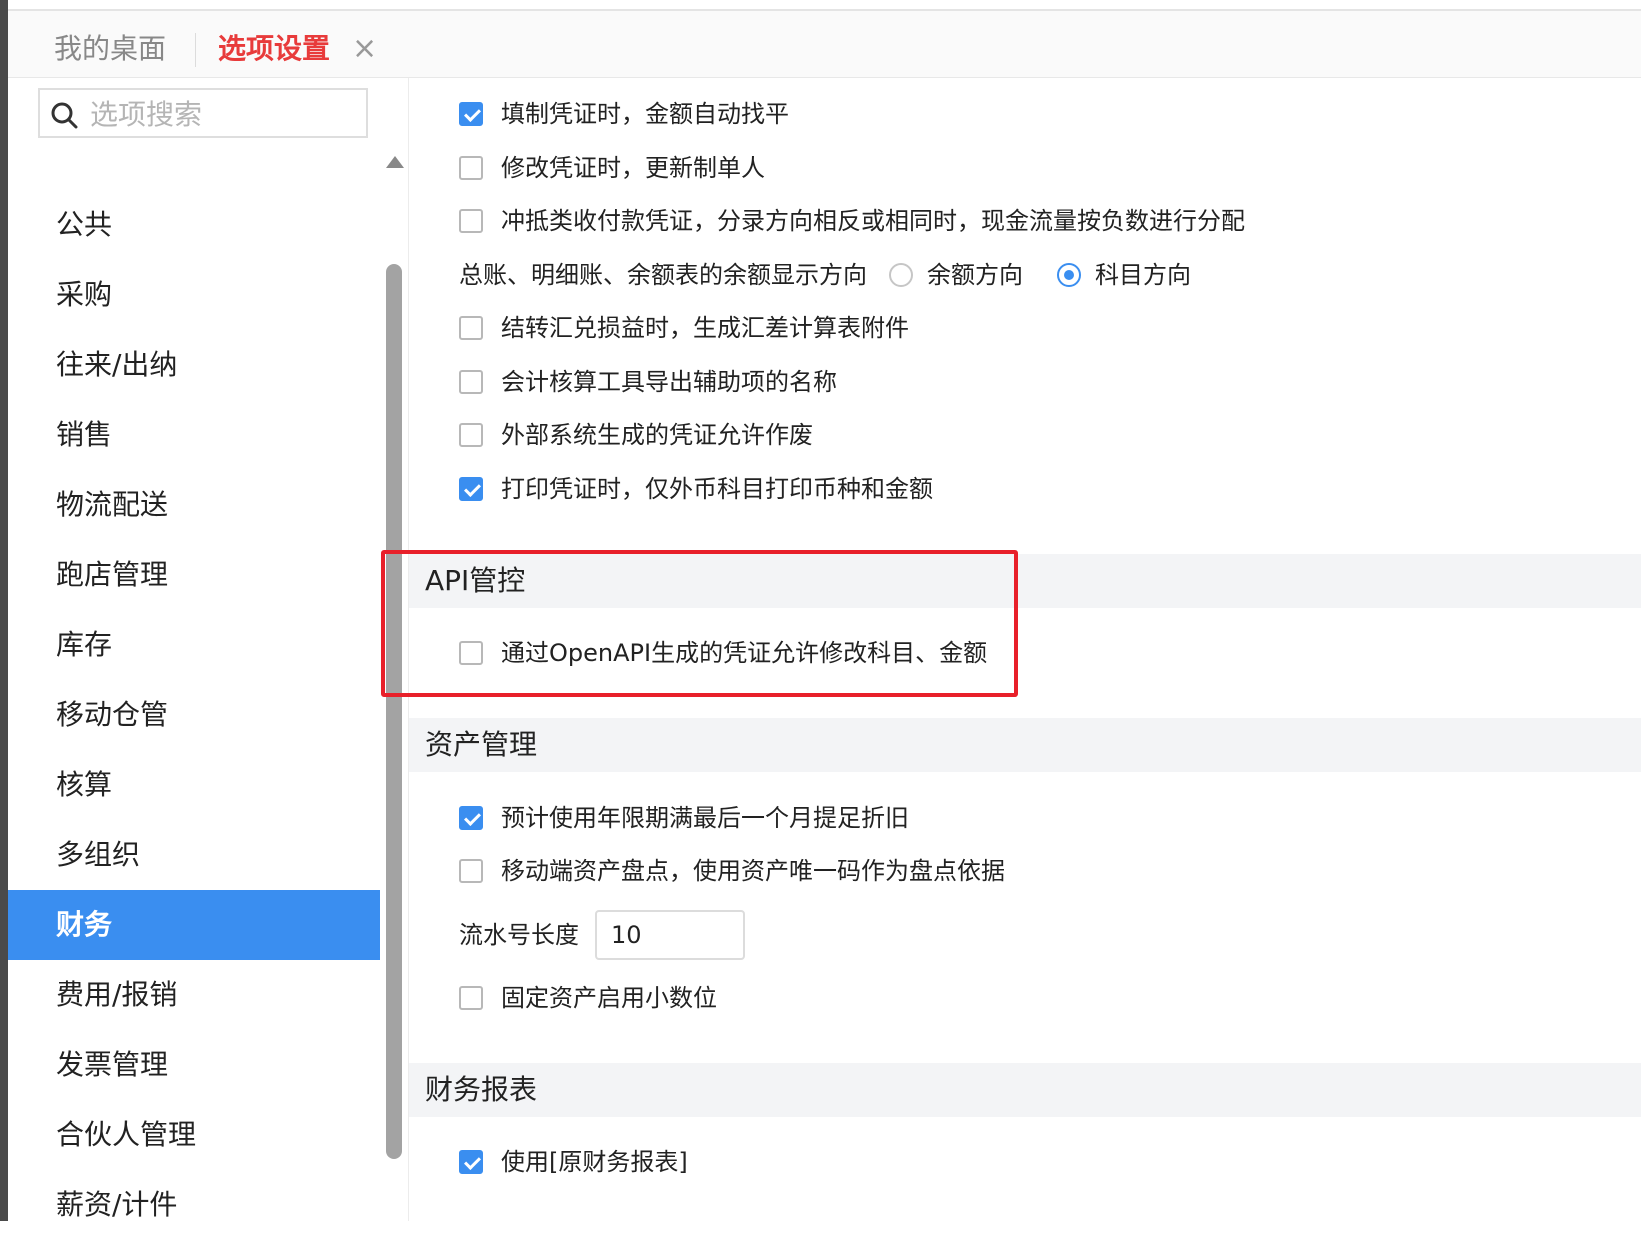  Describe the element at coordinates (194, 1205) in the screenshot. I see `sidebar-item-payroll: 薪资/计件` at that location.